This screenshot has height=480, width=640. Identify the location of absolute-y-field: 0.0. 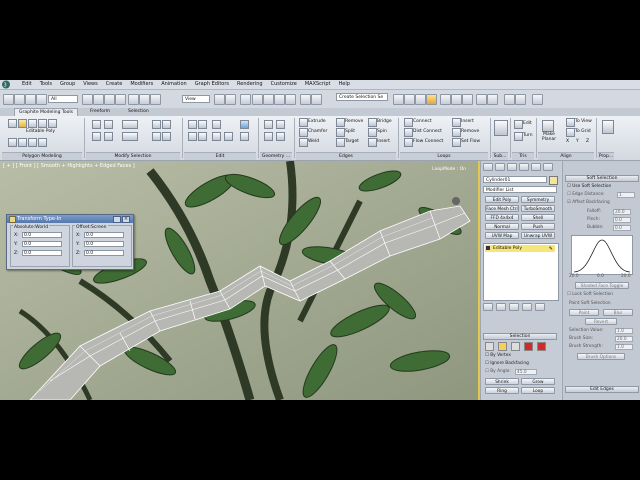
(42, 244).